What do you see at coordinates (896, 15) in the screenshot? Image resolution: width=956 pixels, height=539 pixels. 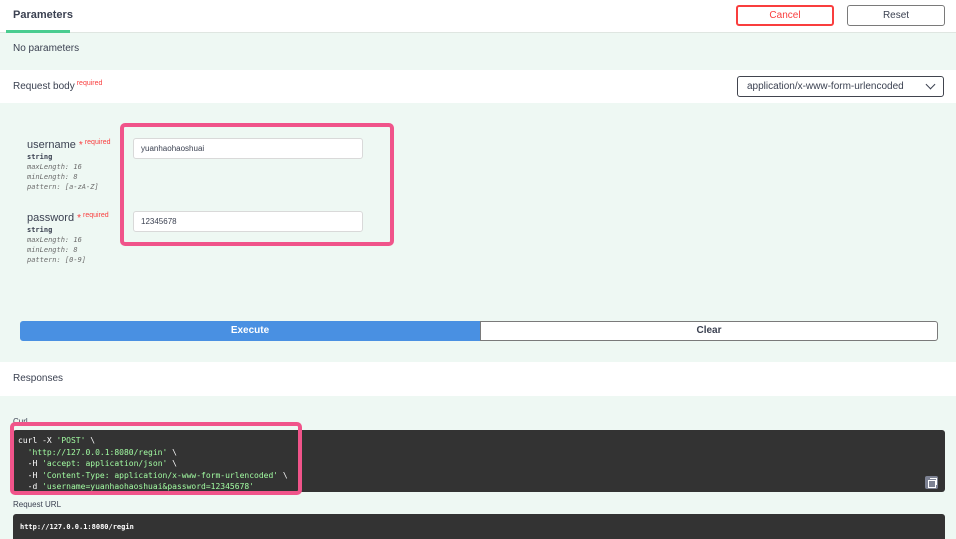 I see `reset-button: Reset` at bounding box center [896, 15].